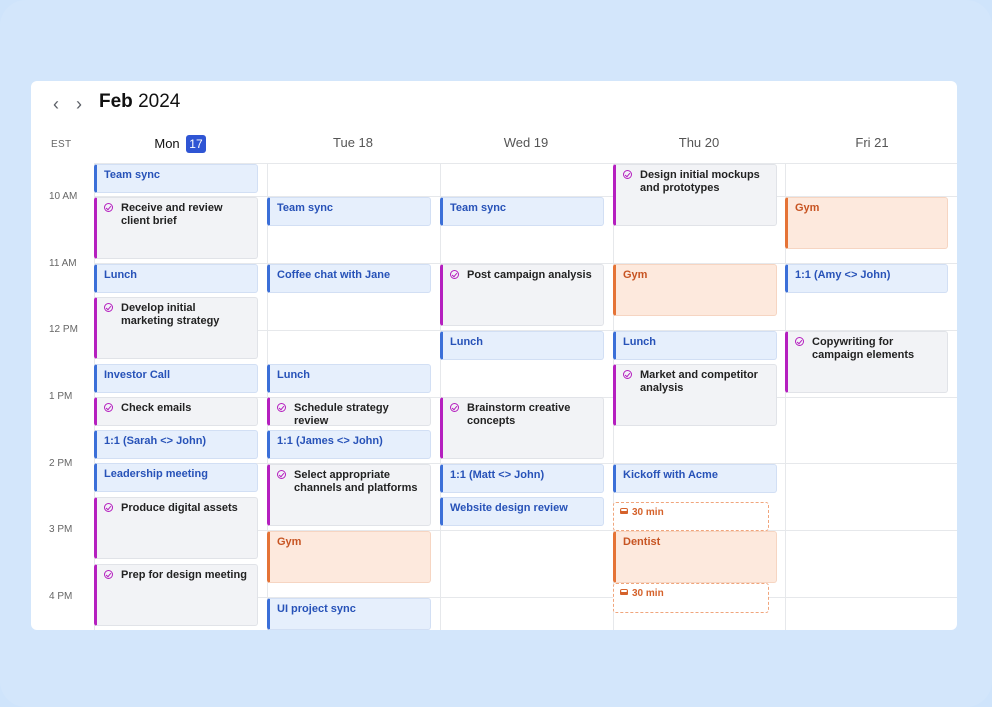  I want to click on chevron-left-icon: ‹, so click(56, 104).